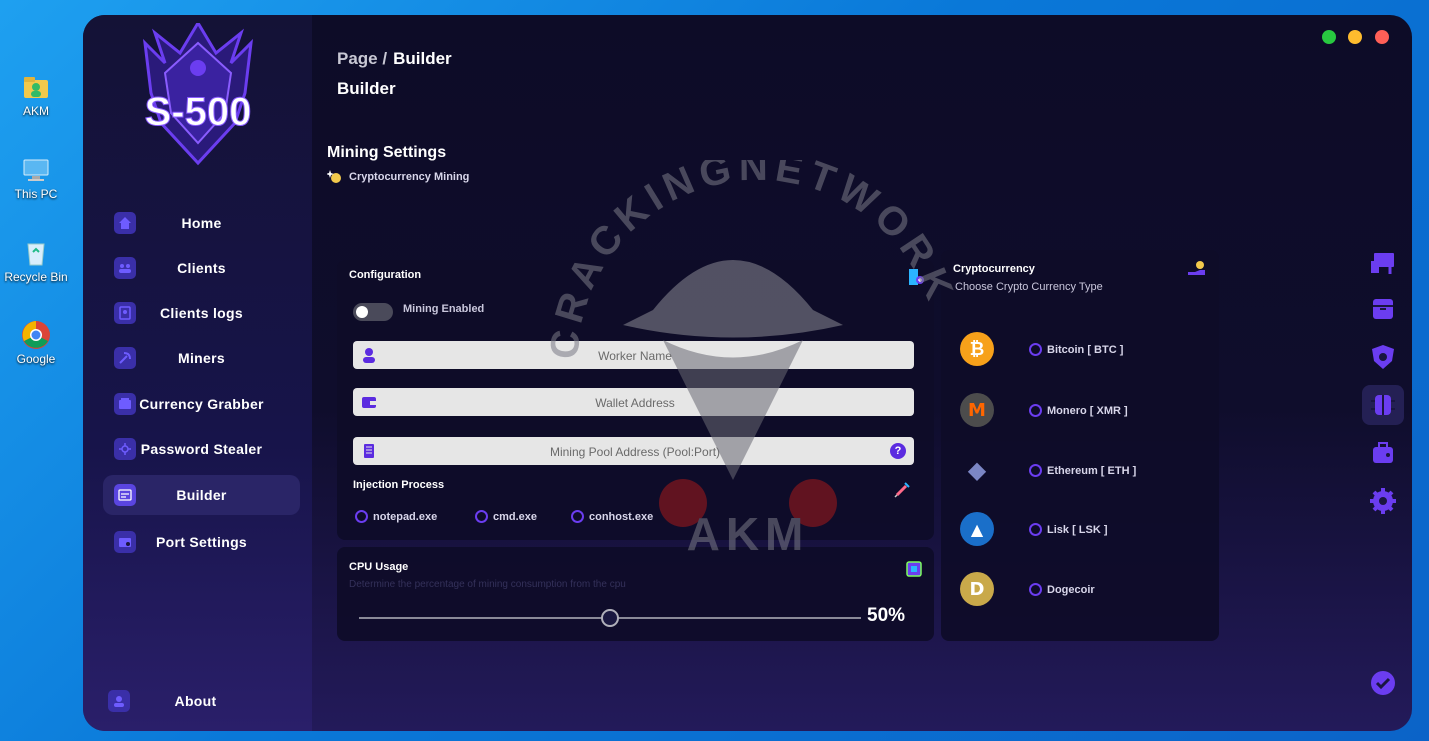 The height and width of the screenshot is (741, 1429). What do you see at coordinates (1085, 349) in the screenshot?
I see `radio-label: Bitcoin [ BTC ]` at bounding box center [1085, 349].